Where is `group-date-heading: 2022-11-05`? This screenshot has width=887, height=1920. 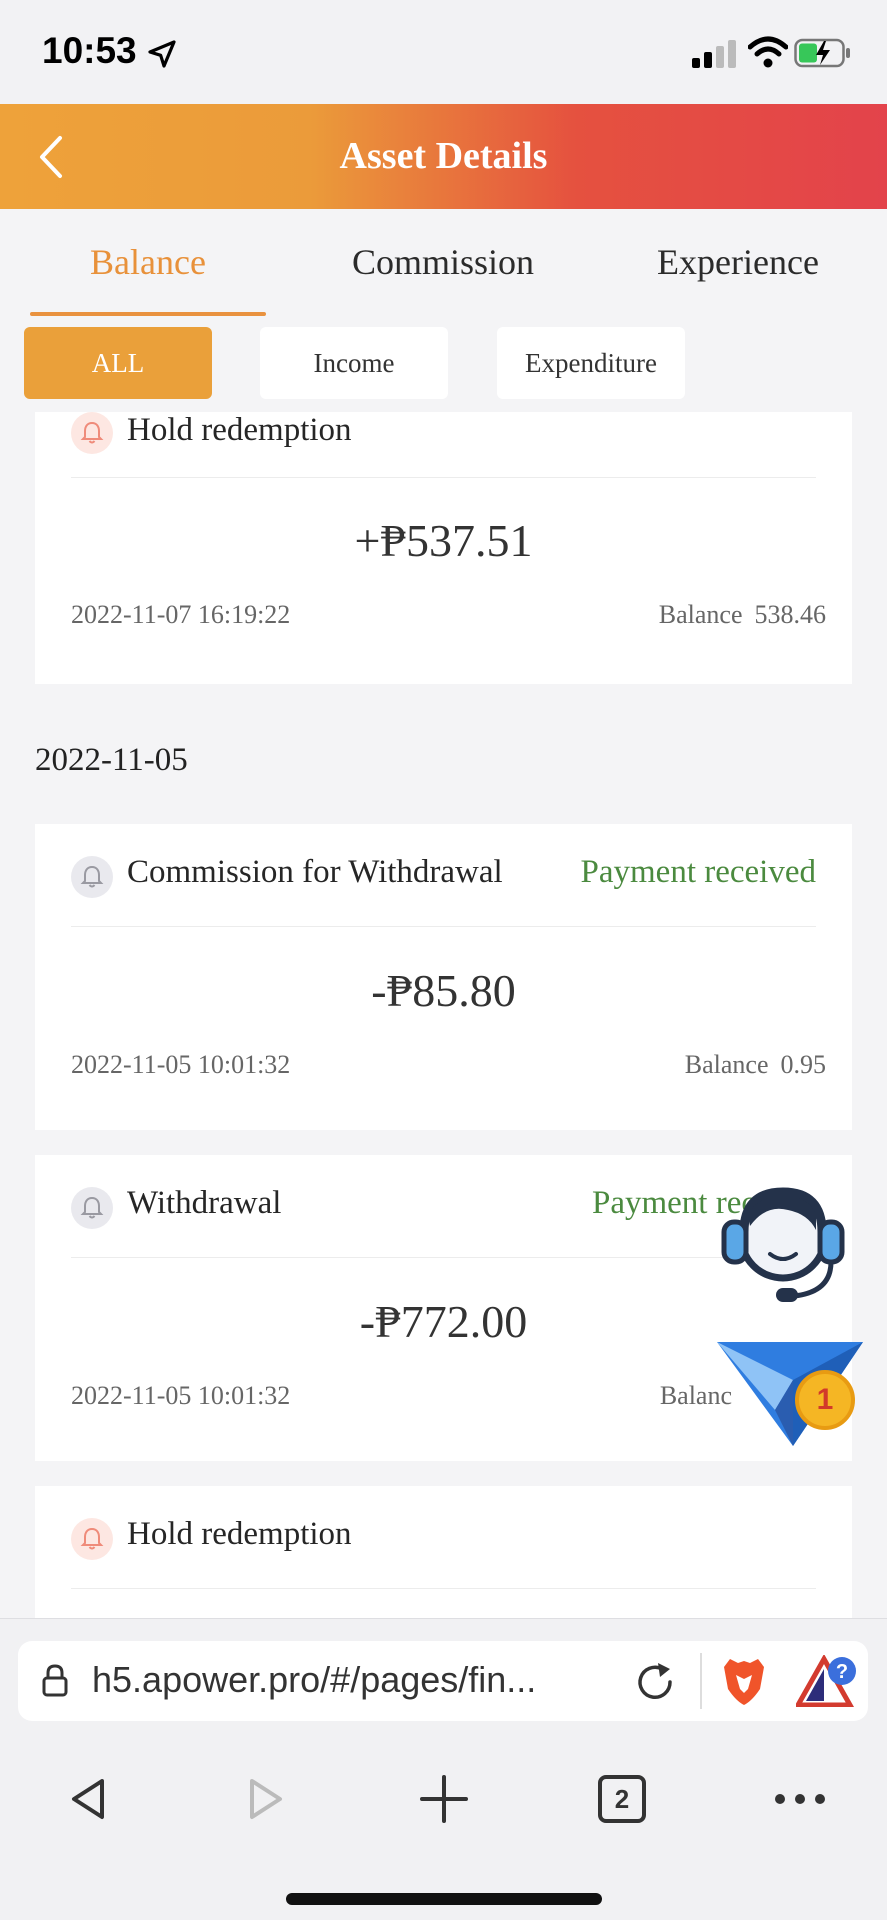
group-date-heading: 2022-11-05 is located at coordinates (111, 760).